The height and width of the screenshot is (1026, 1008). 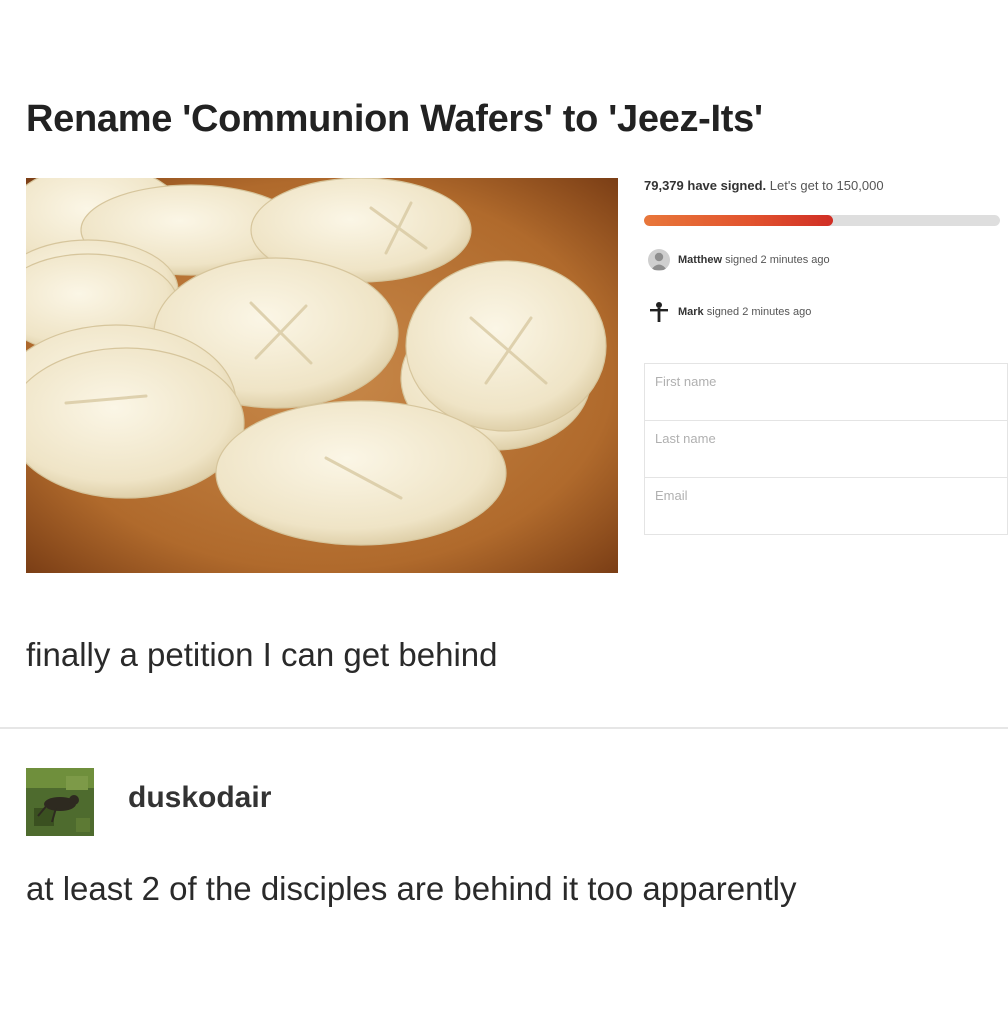 What do you see at coordinates (60, 802) in the screenshot?
I see `user-avatar` at bounding box center [60, 802].